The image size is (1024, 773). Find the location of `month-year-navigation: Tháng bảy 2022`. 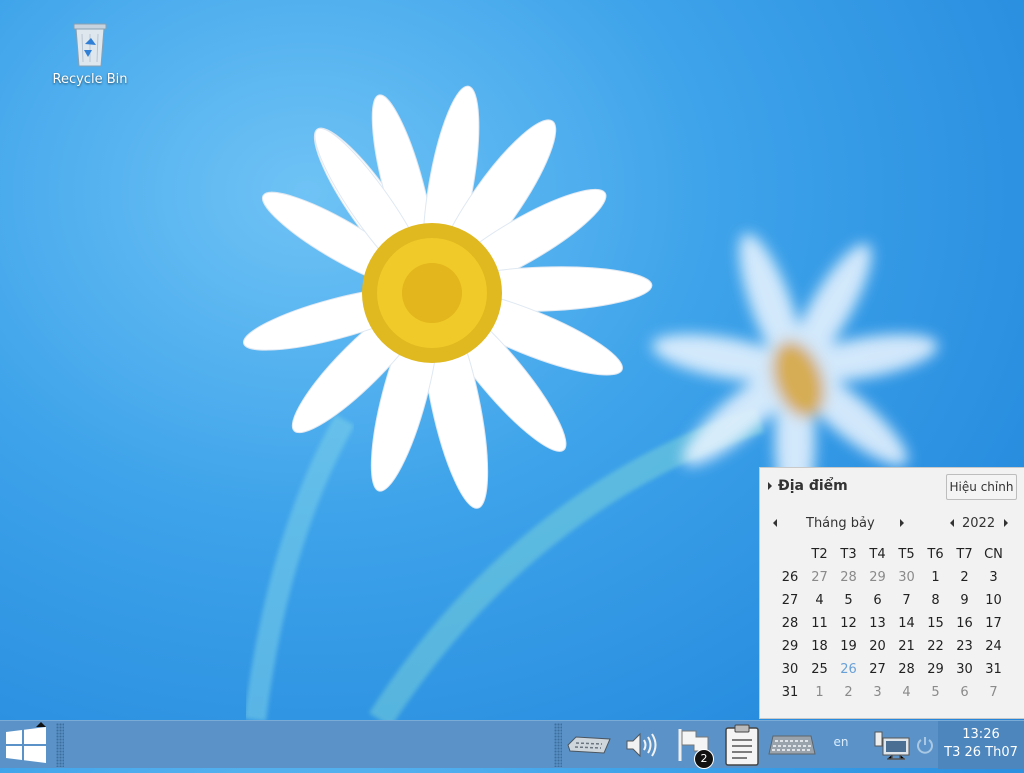

month-year-navigation: Tháng bảy 2022 is located at coordinates (892, 524).